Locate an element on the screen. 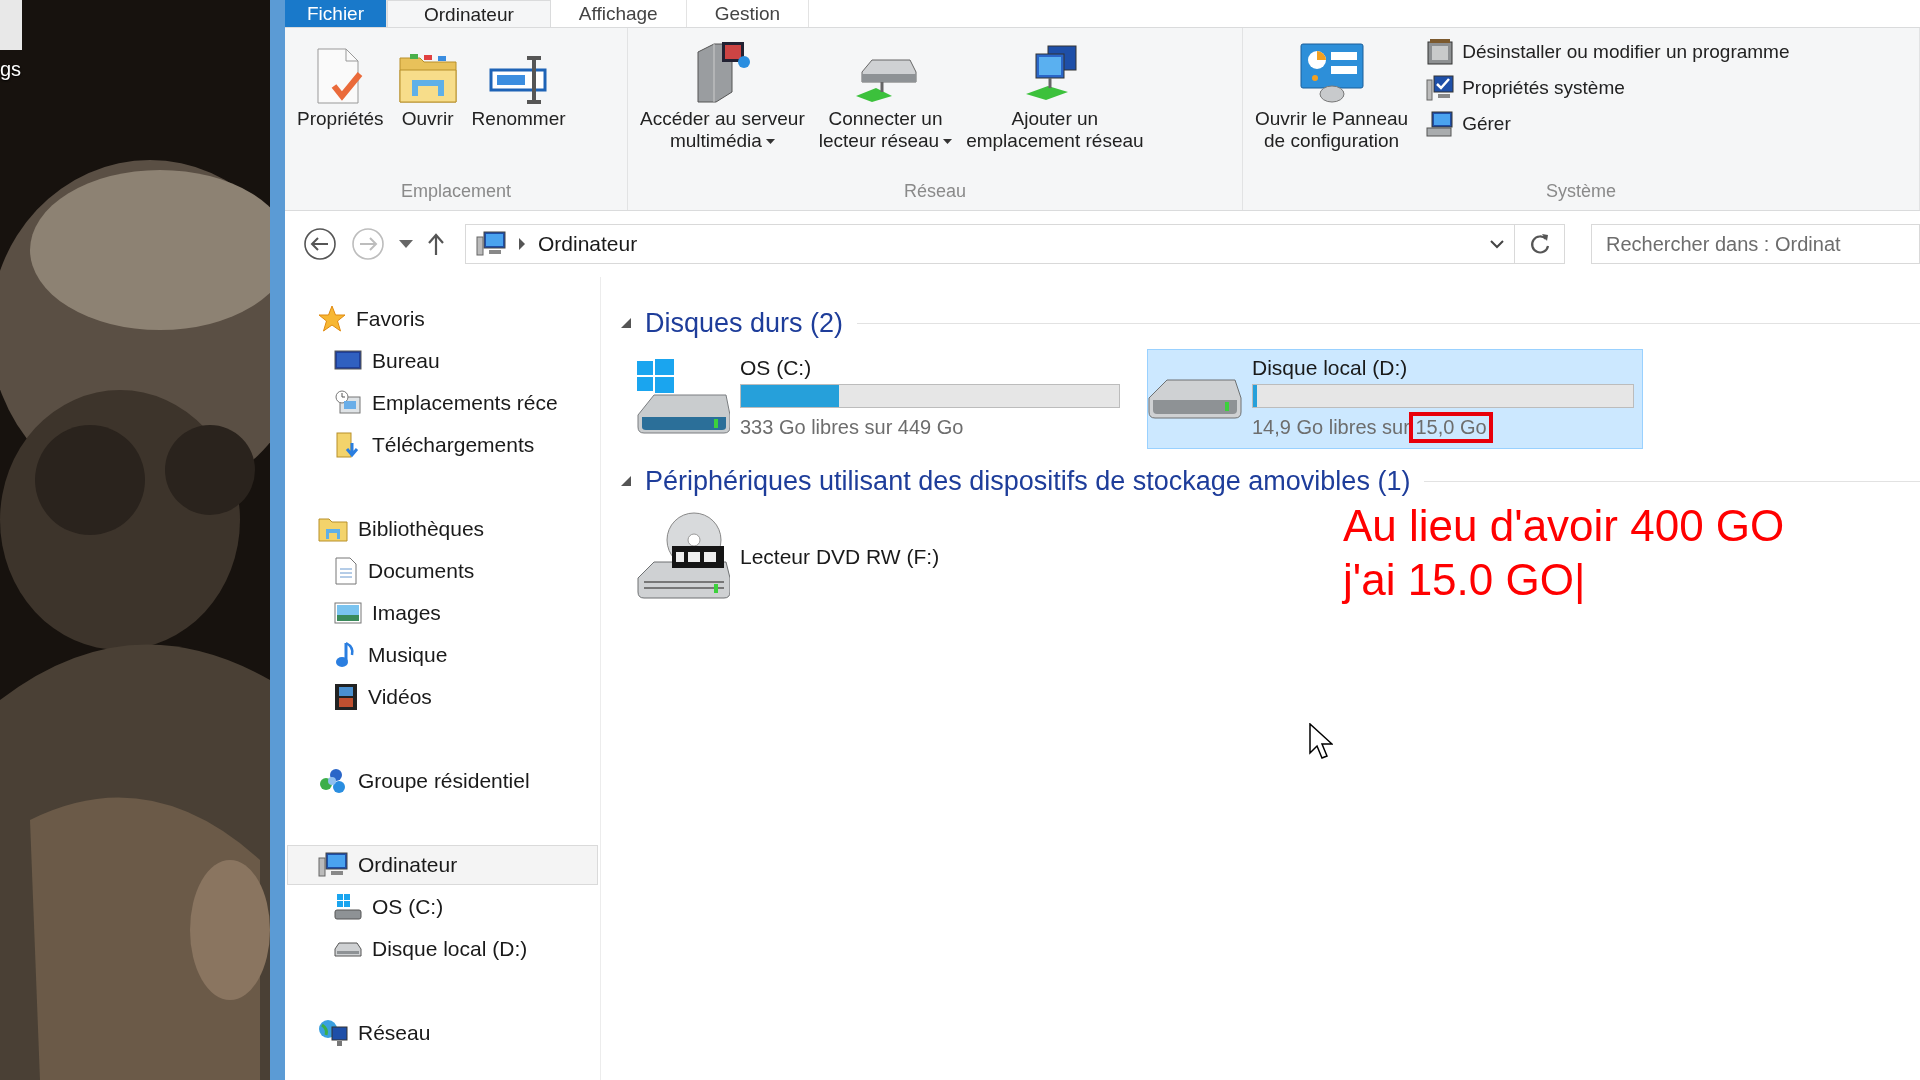 This screenshot has width=1920, height=1080. image-icon is located at coordinates (348, 613).